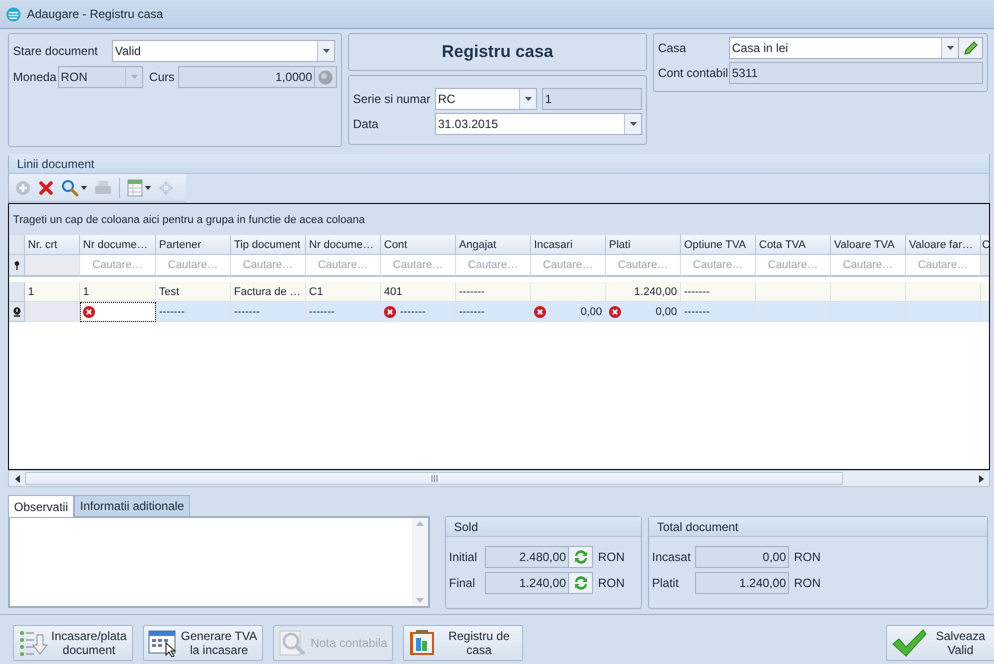 This screenshot has height=664, width=994. I want to click on date-picker: 31.03.2015, so click(538, 124).